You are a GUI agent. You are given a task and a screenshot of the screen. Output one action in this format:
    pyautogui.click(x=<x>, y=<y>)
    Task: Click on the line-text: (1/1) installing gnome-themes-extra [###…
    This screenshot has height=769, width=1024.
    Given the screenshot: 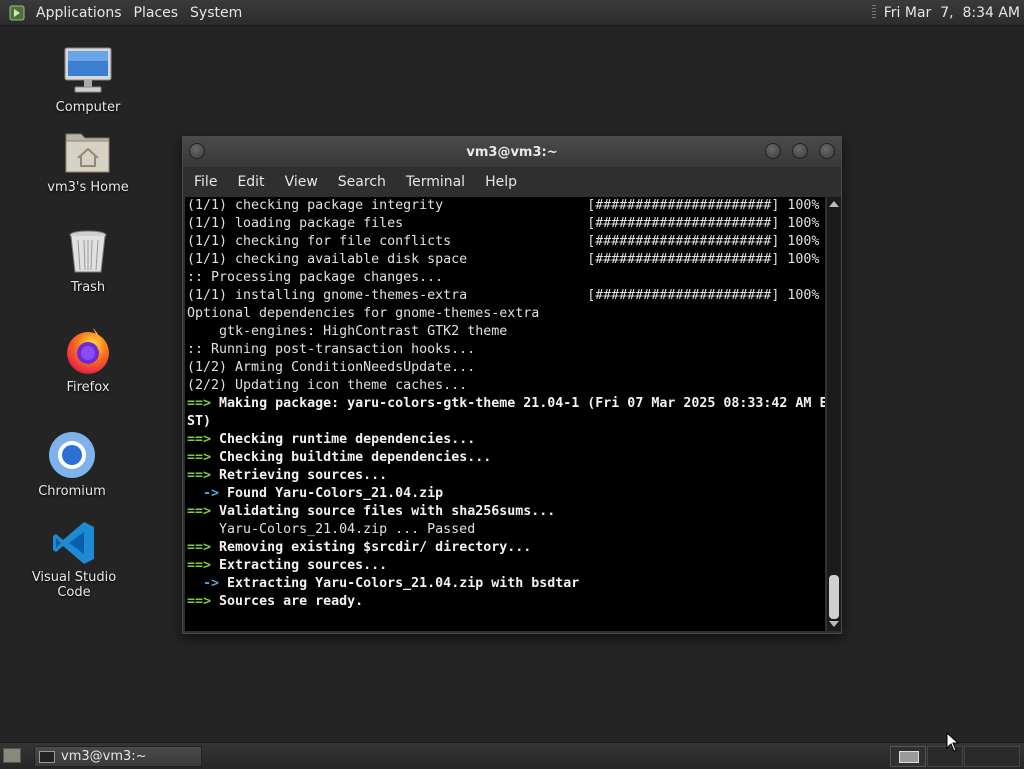 What is the action you would take?
    pyautogui.click(x=503, y=295)
    